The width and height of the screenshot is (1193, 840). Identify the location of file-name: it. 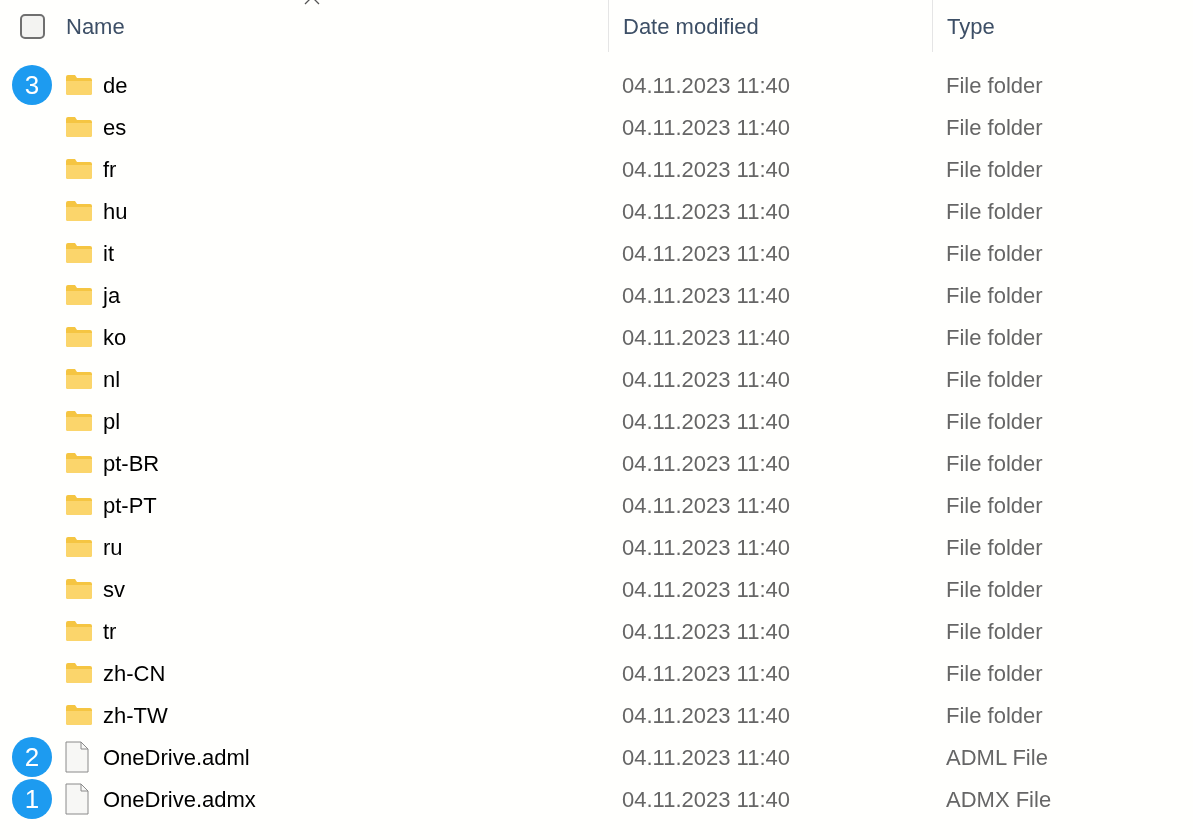
(108, 253).